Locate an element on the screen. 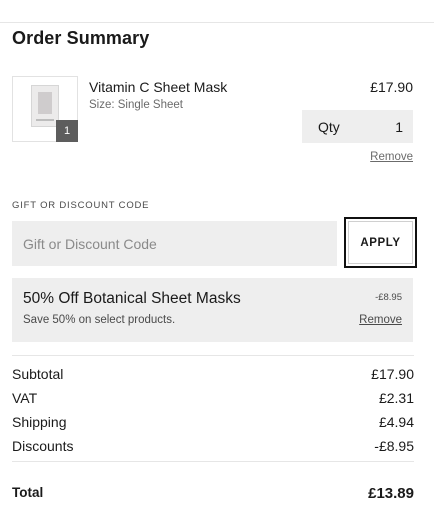 The width and height of the screenshot is (434, 513). page-title: Order Summary is located at coordinates (81, 38).